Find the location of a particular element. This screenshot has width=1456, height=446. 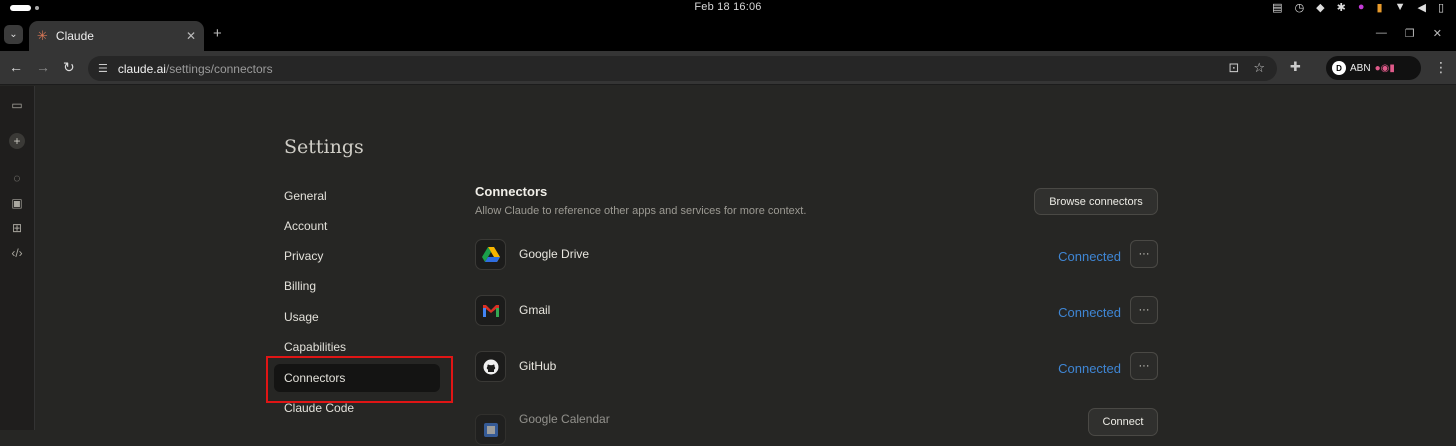

settings-nav-account: Account is located at coordinates (357, 226).